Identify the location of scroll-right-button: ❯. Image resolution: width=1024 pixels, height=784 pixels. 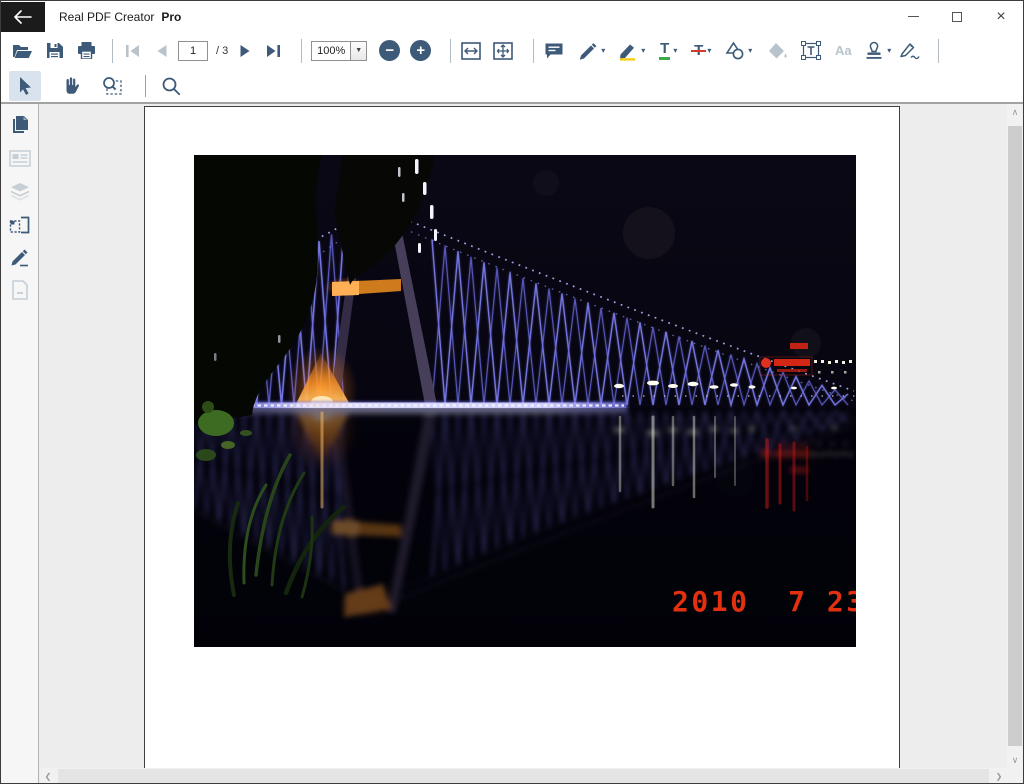
(999, 775).